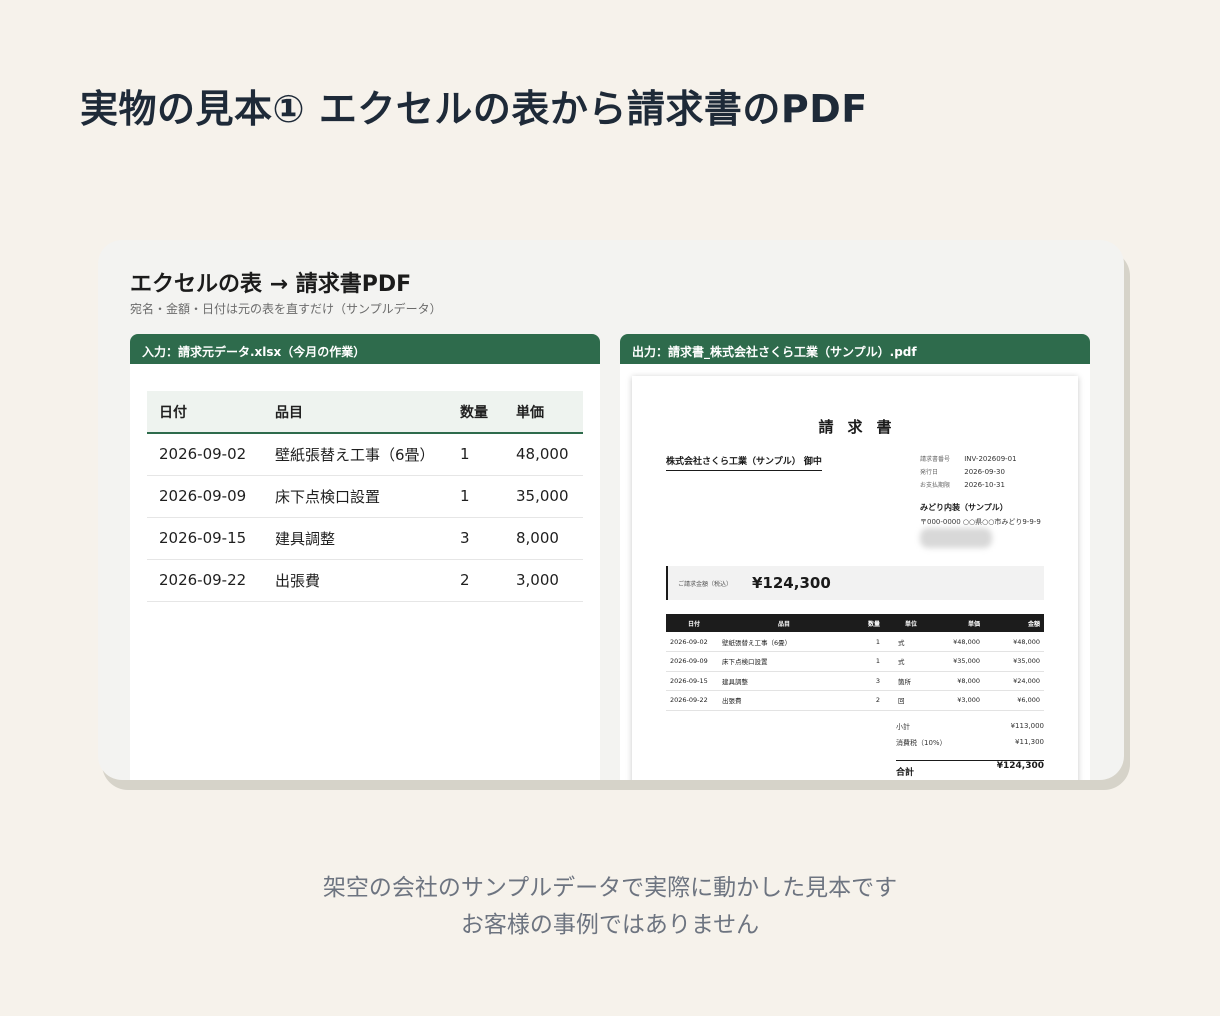 Image resolution: width=1220 pixels, height=1016 pixels. Describe the element at coordinates (984, 485) in the screenshot. I see `meta-value: 2026-10-31` at that location.